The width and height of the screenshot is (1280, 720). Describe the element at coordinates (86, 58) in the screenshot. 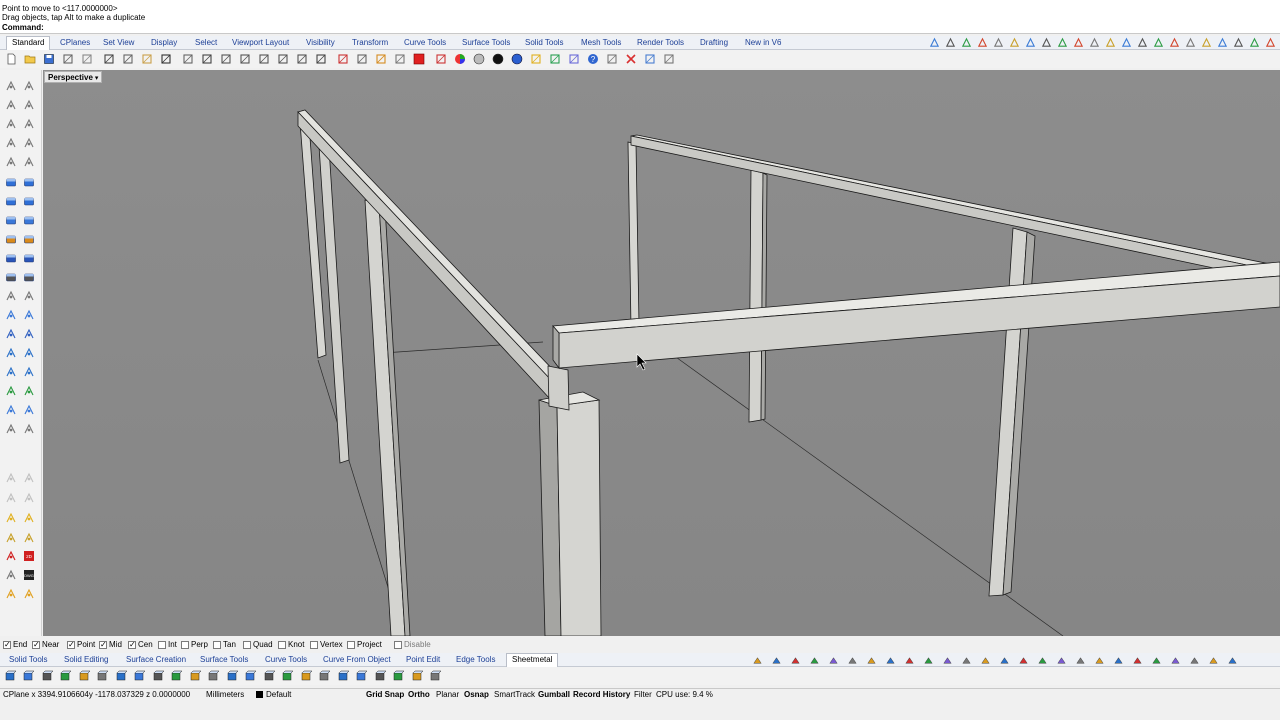

I see `import-icon` at that location.